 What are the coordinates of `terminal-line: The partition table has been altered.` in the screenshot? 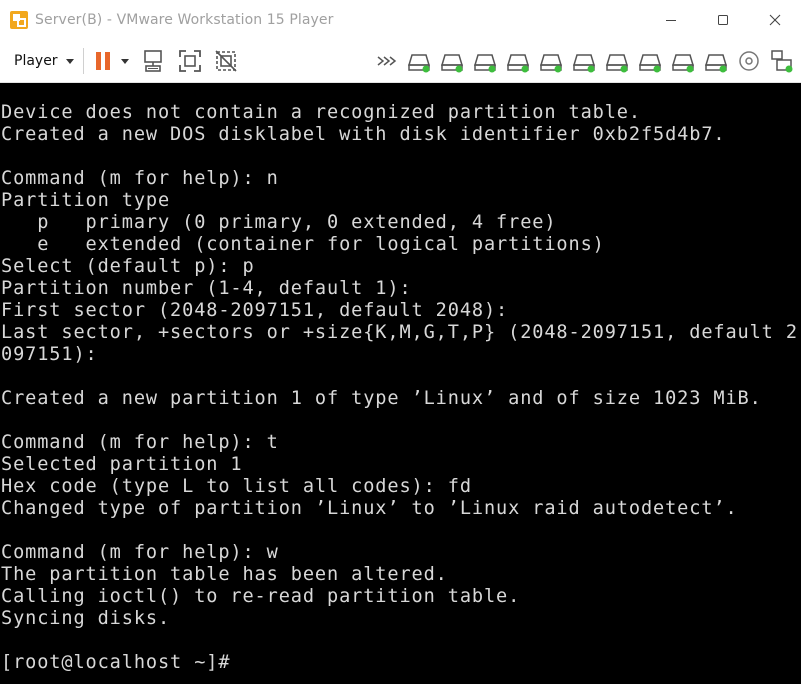 It's located at (224, 574).